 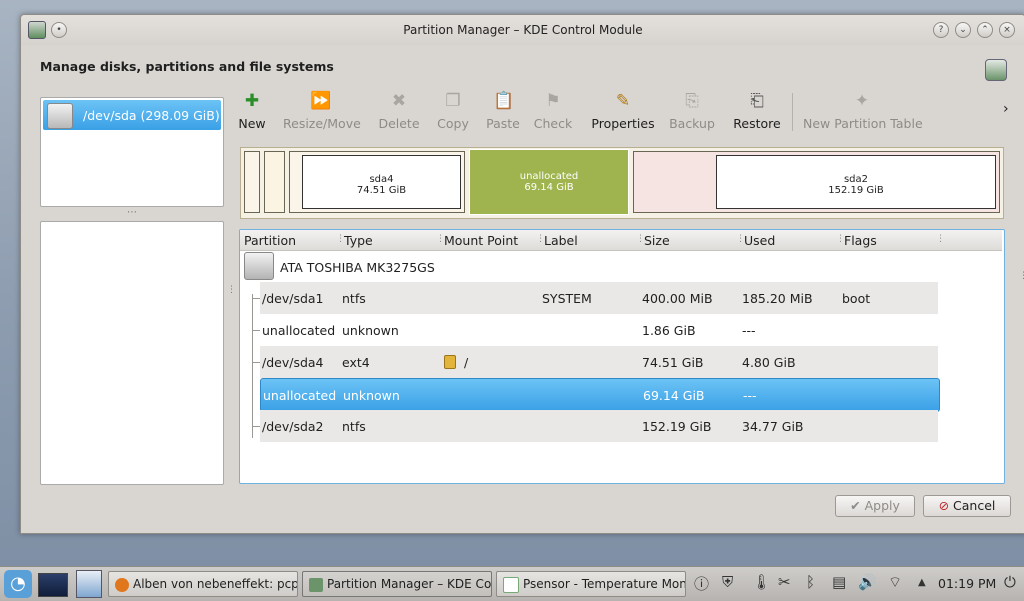 I want to click on info-icon: ⓘ, so click(x=701, y=583).